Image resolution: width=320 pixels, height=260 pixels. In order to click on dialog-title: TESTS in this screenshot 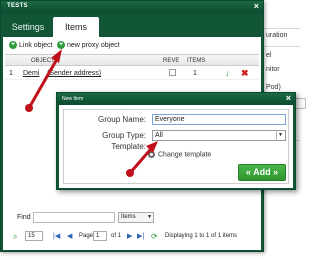, I will do `click(17, 6)`.